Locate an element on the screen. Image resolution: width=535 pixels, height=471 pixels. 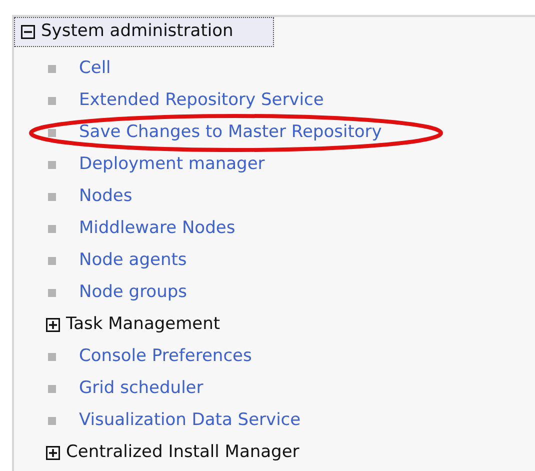
nav-link: Console Preferences is located at coordinates (165, 357).